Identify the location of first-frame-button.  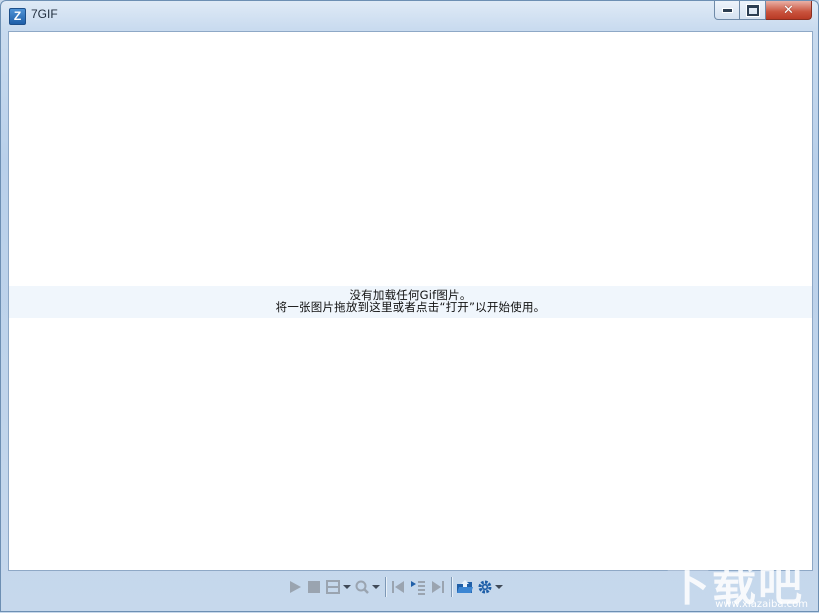
(398, 587).